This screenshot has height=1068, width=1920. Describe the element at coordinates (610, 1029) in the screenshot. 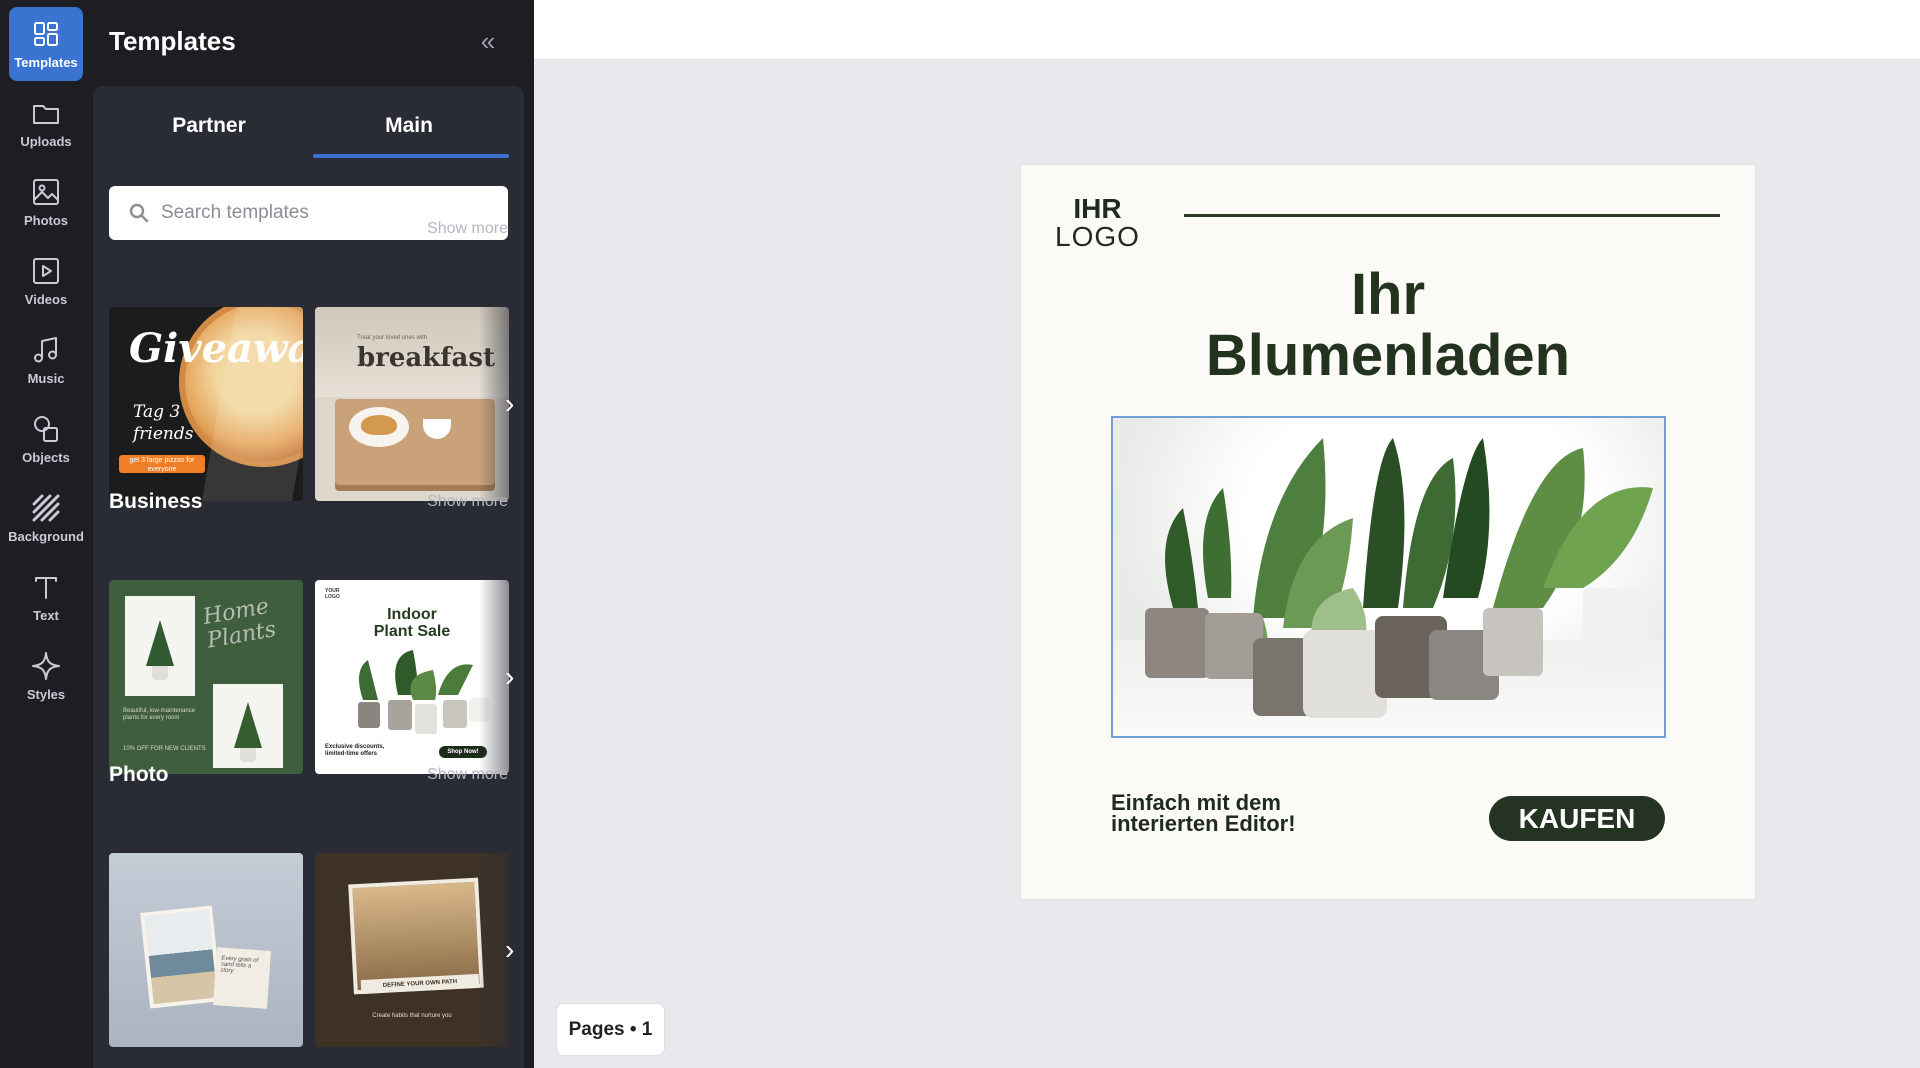

I see `pages-button: Pages • 1` at that location.